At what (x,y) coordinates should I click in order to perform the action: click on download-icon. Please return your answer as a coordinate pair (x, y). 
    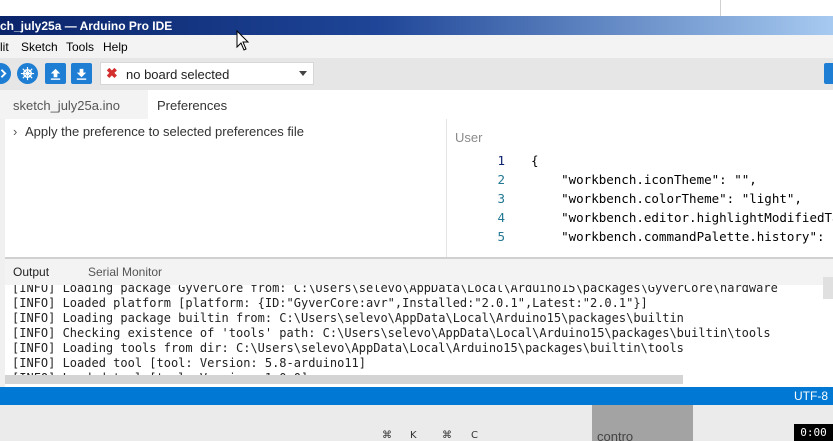
    Looking at the image, I should click on (81, 74).